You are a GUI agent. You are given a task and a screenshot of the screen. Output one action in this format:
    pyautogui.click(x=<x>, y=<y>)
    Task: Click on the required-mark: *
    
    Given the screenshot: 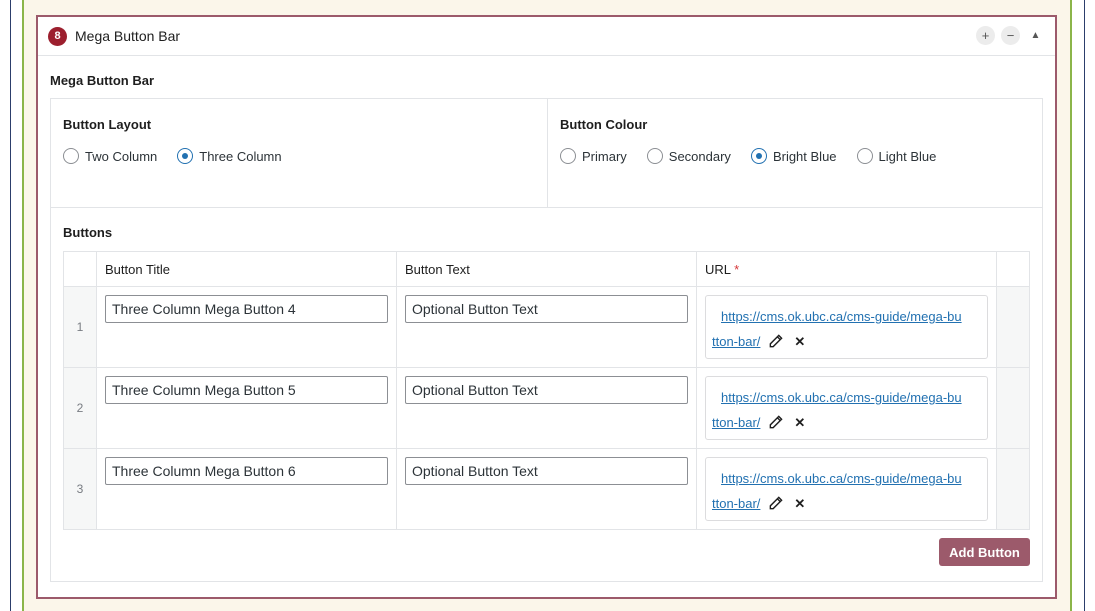 What is the action you would take?
    pyautogui.click(x=737, y=269)
    